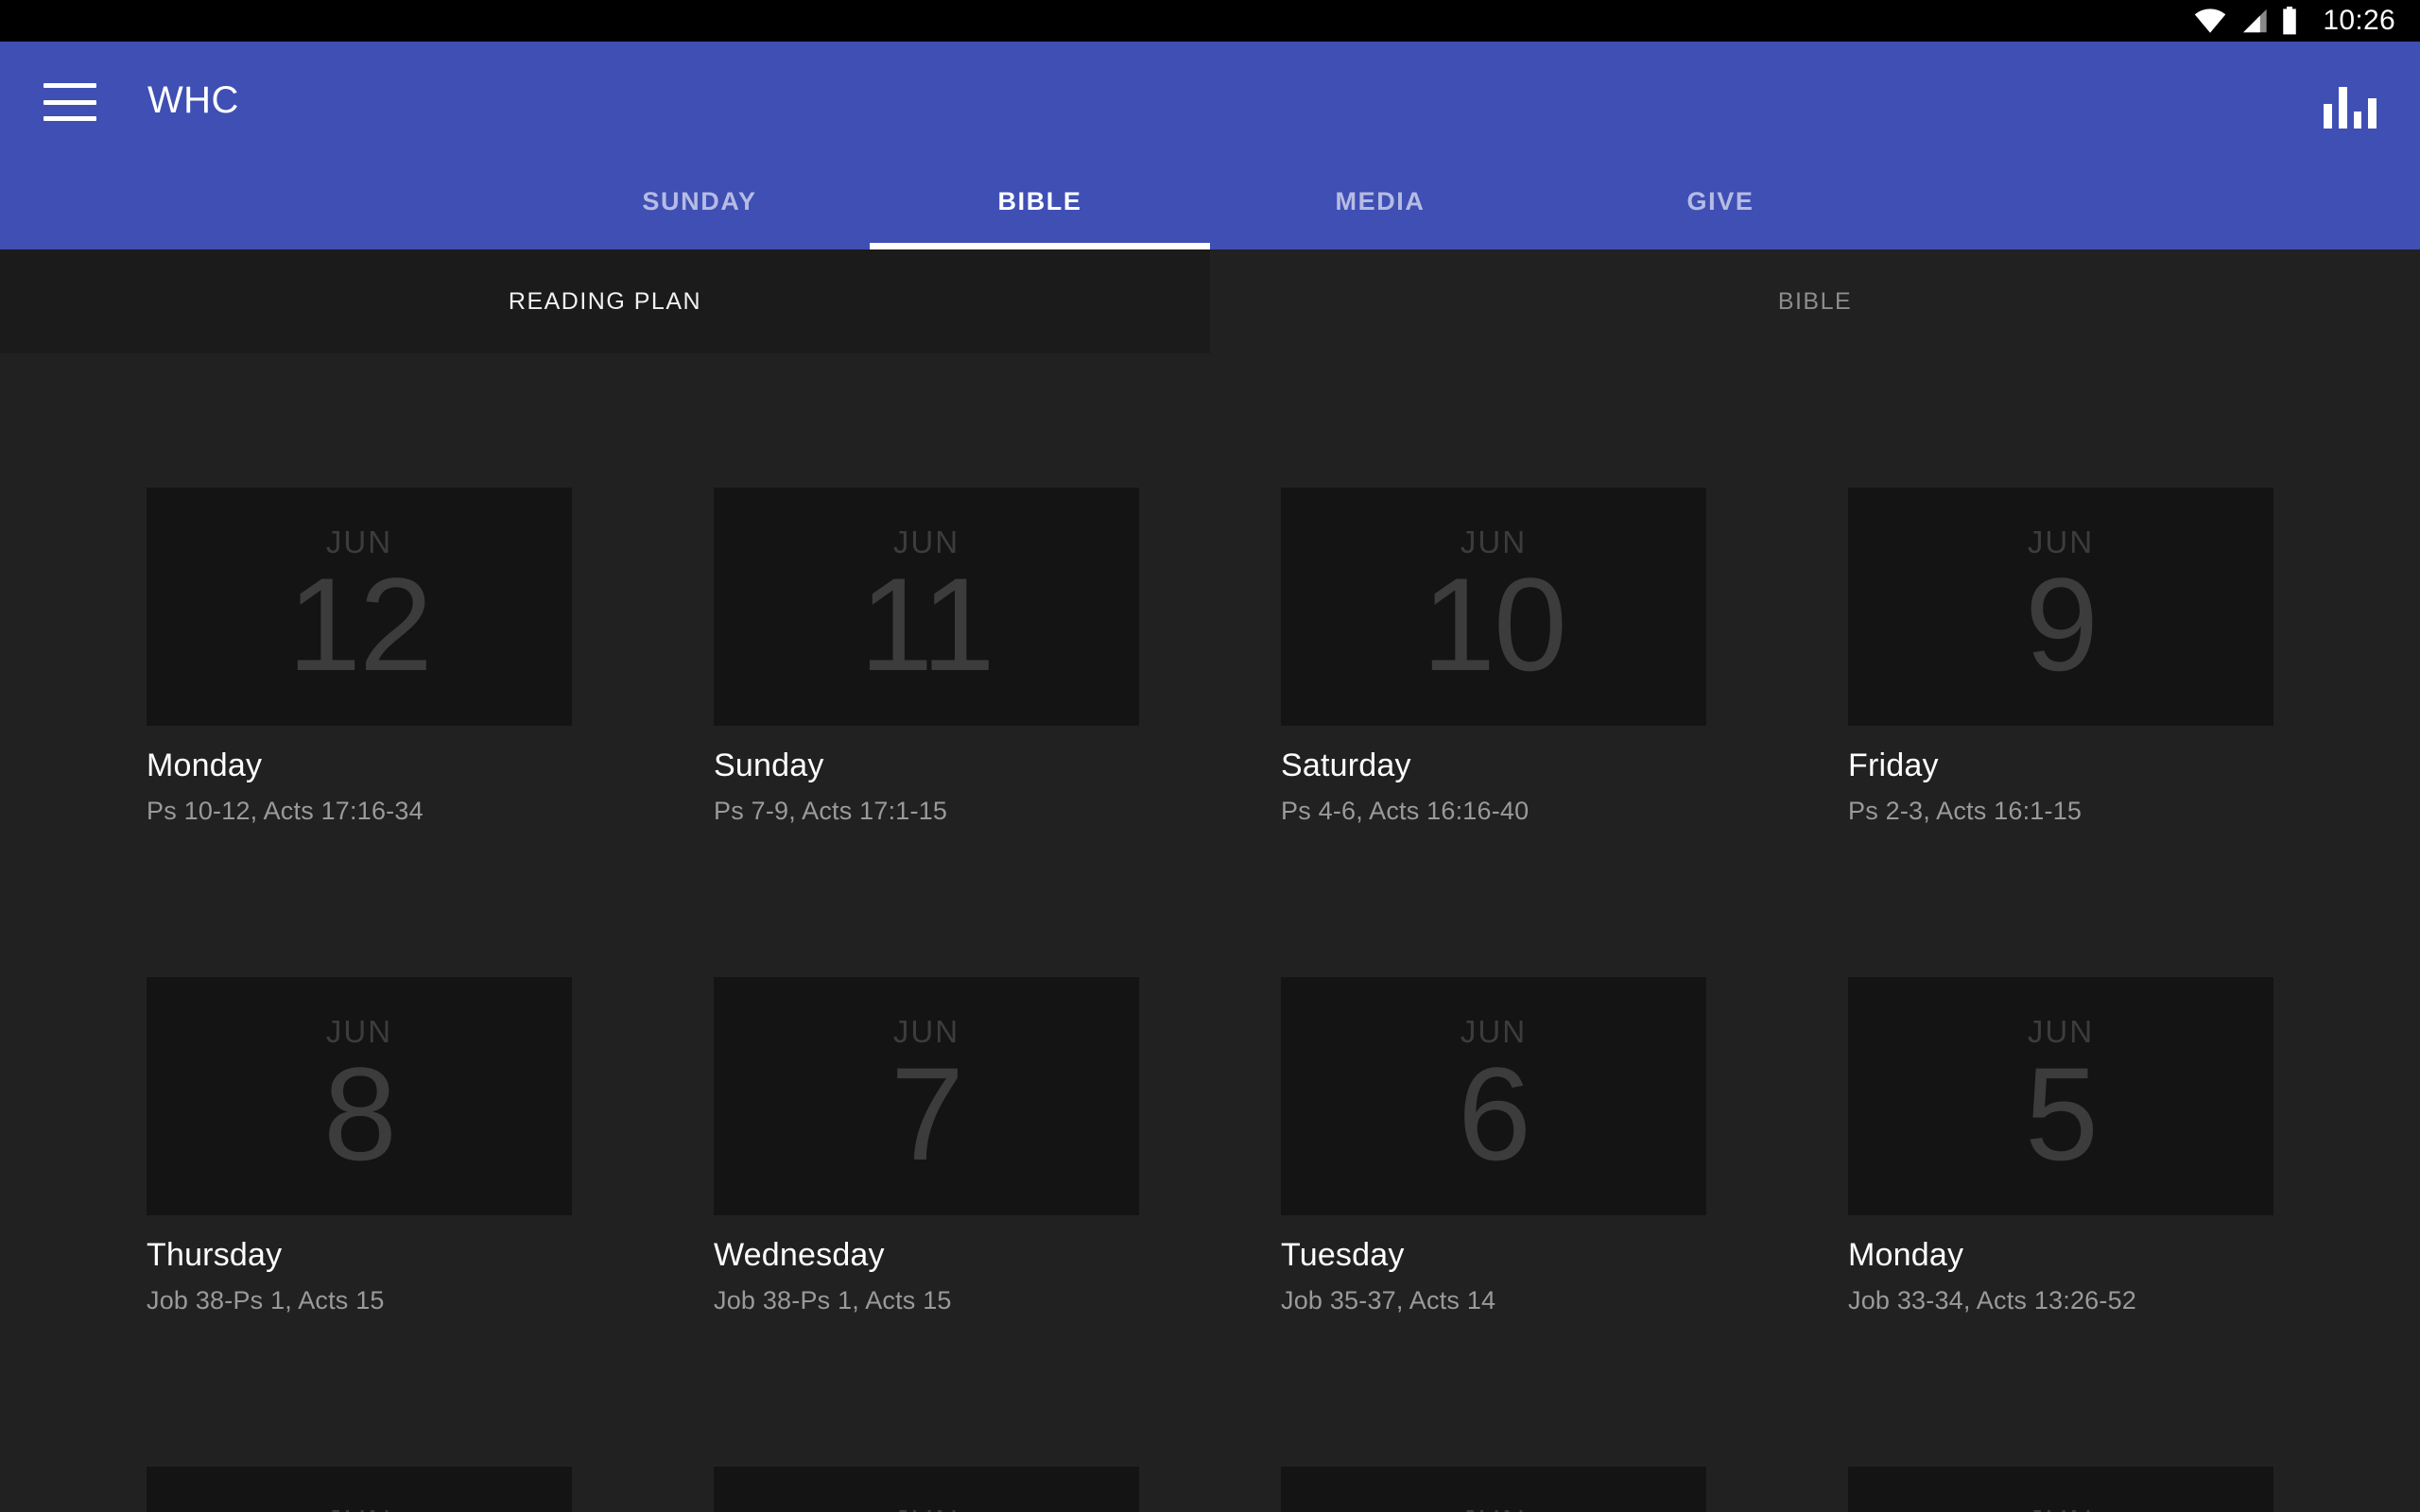 This screenshot has width=2420, height=1512. I want to click on card-date-thumbnail: JUN 4, so click(359, 1489).